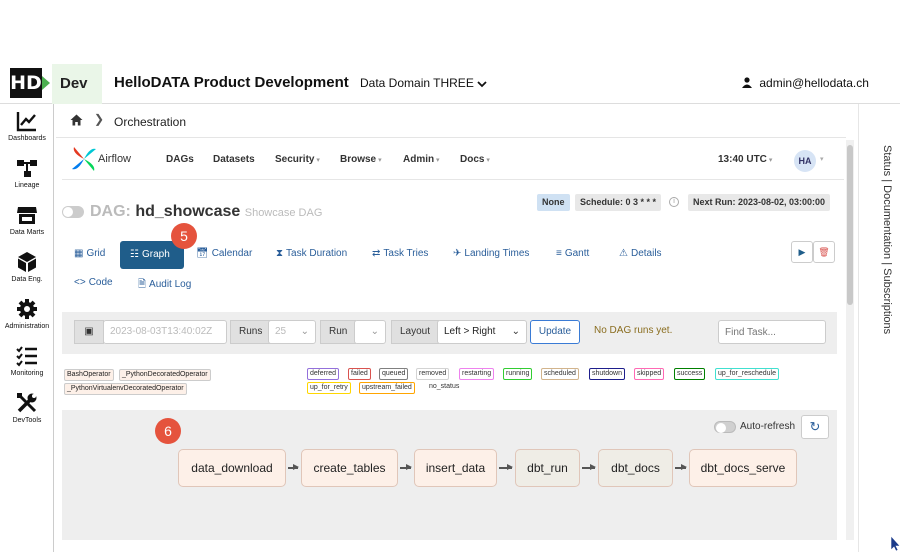 This screenshot has height=552, width=900. Describe the element at coordinates (444, 388) in the screenshot. I see `state-legend-item: no_status` at that location.